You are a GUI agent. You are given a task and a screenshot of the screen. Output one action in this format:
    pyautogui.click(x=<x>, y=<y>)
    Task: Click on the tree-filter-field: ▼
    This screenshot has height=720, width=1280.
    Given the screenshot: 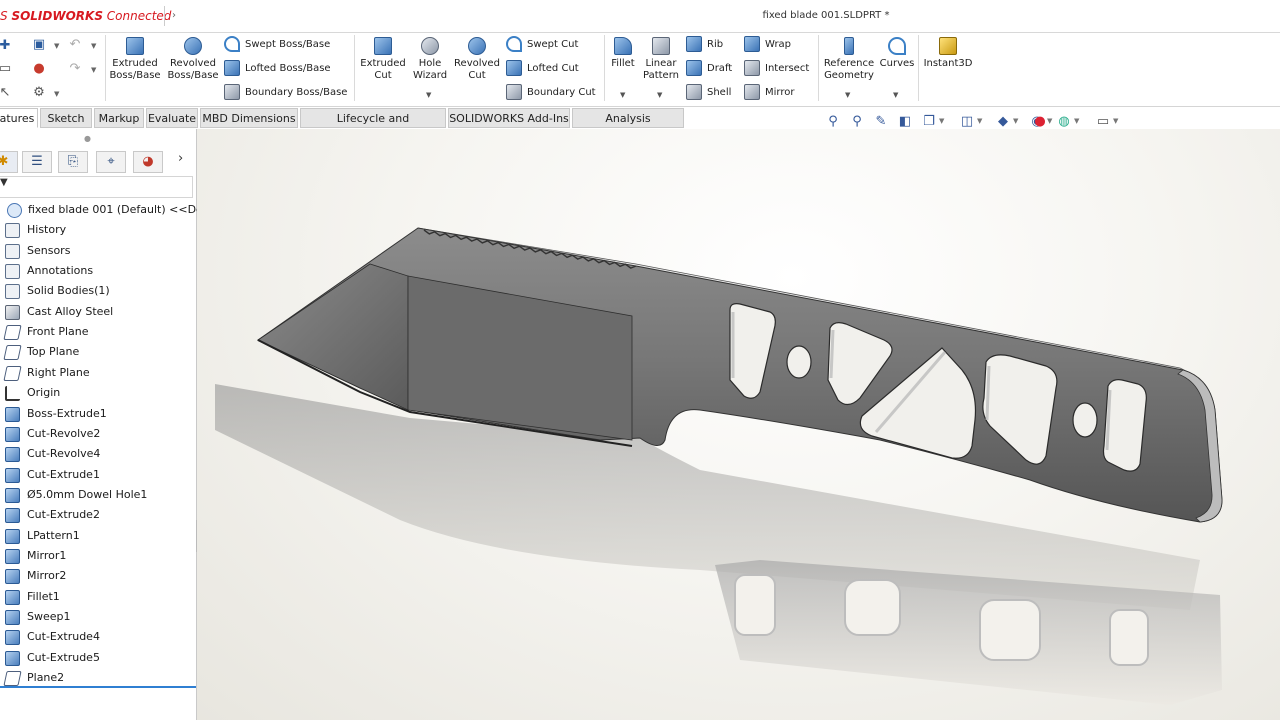 What is the action you would take?
    pyautogui.click(x=96, y=187)
    